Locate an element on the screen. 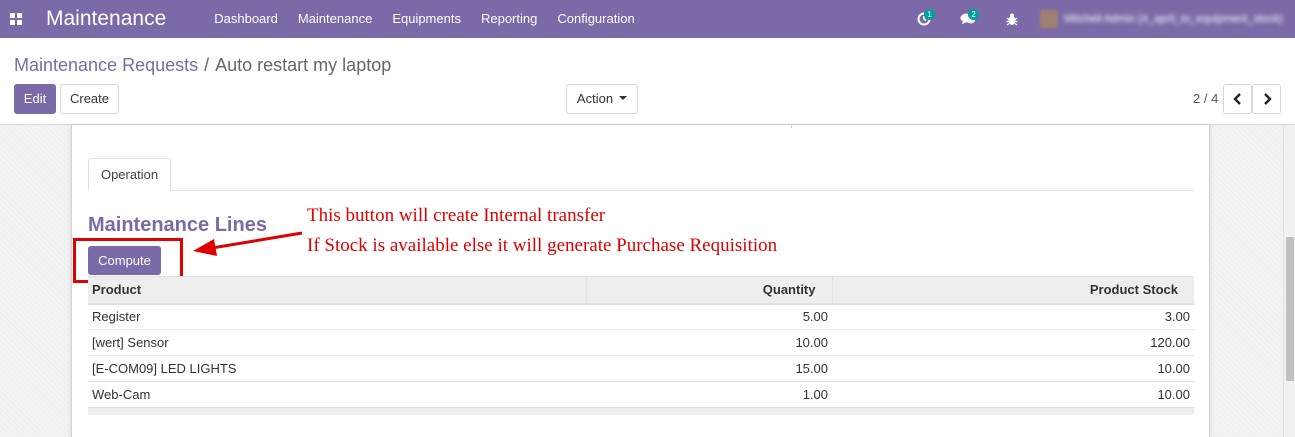 Image resolution: width=1295 pixels, height=437 pixels. scrollbar-thumb is located at coordinates (1290, 309).